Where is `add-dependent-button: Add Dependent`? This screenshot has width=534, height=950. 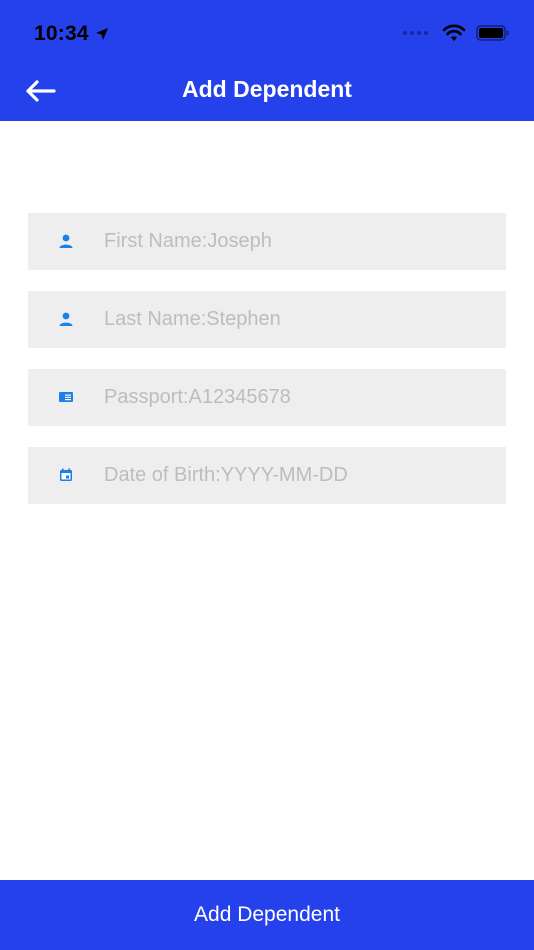 add-dependent-button: Add Dependent is located at coordinates (267, 915).